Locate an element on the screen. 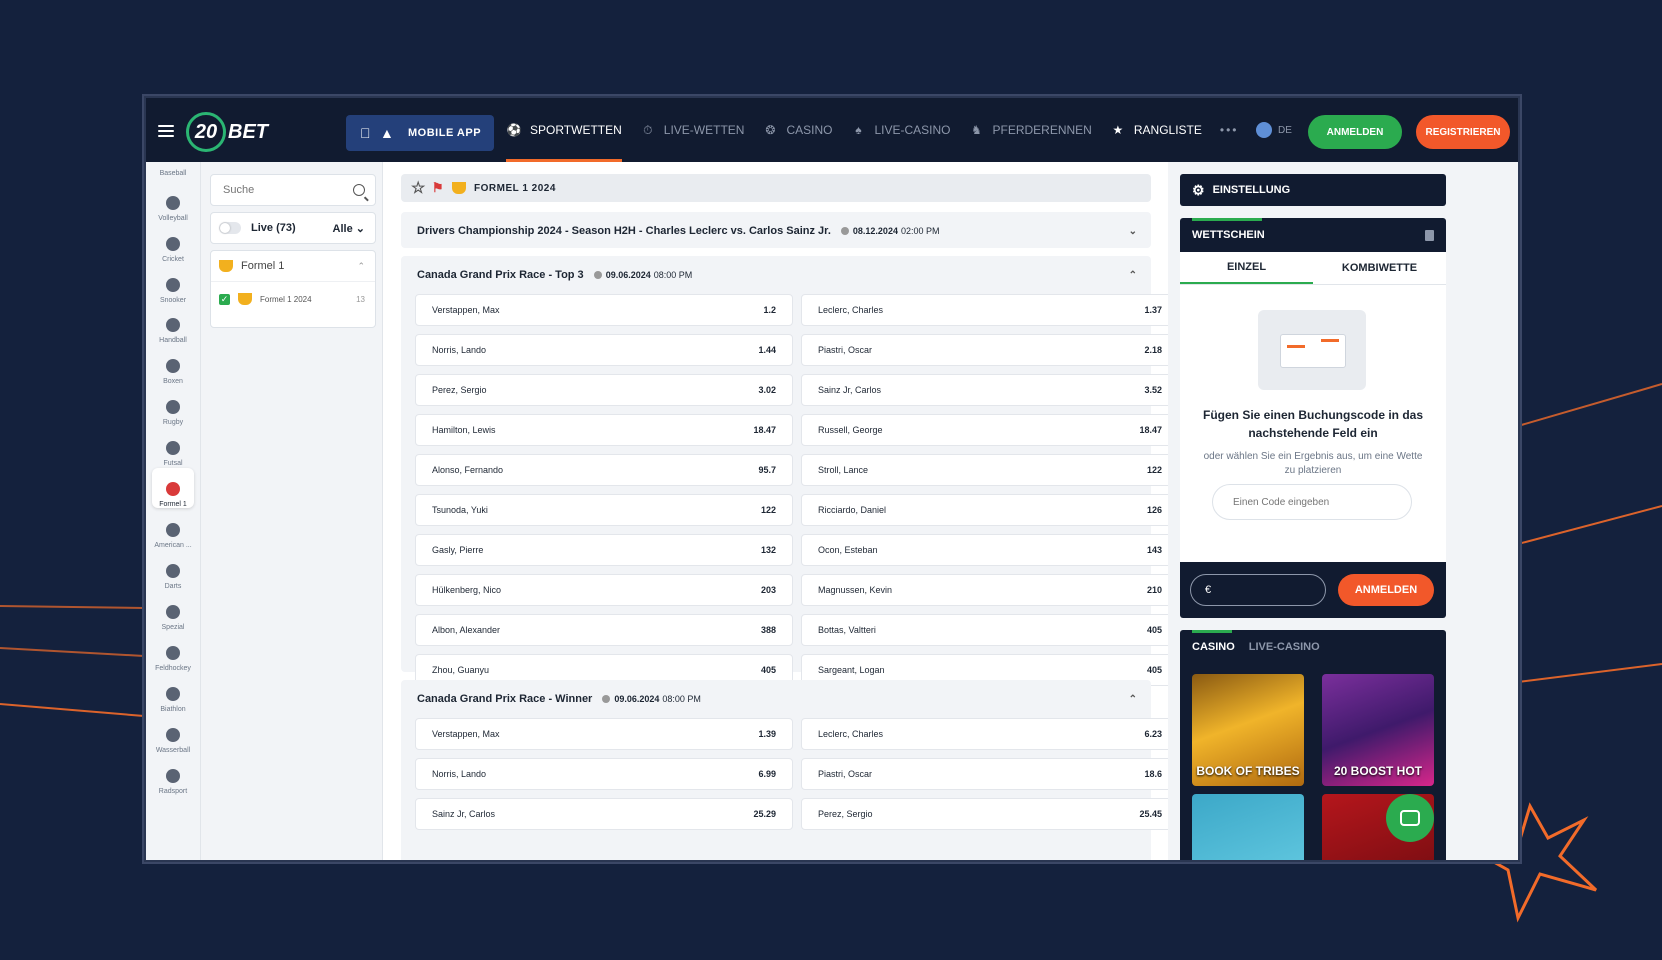  settings-button: ⚙ EINSTELLUNG is located at coordinates (1313, 190).